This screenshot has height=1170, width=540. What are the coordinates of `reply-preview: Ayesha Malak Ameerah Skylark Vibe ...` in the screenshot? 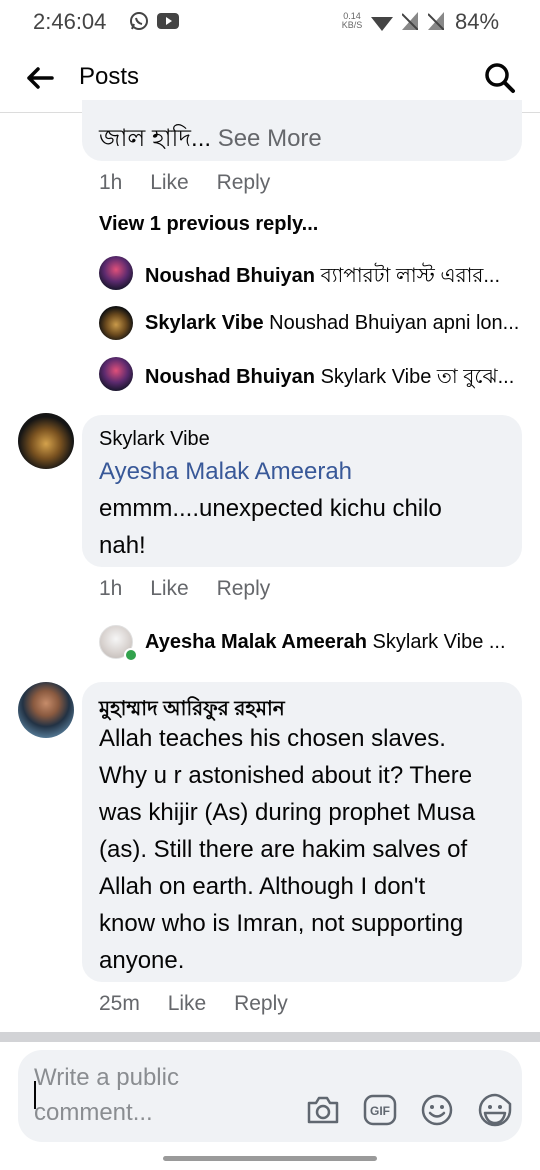 It's located at (334, 642).